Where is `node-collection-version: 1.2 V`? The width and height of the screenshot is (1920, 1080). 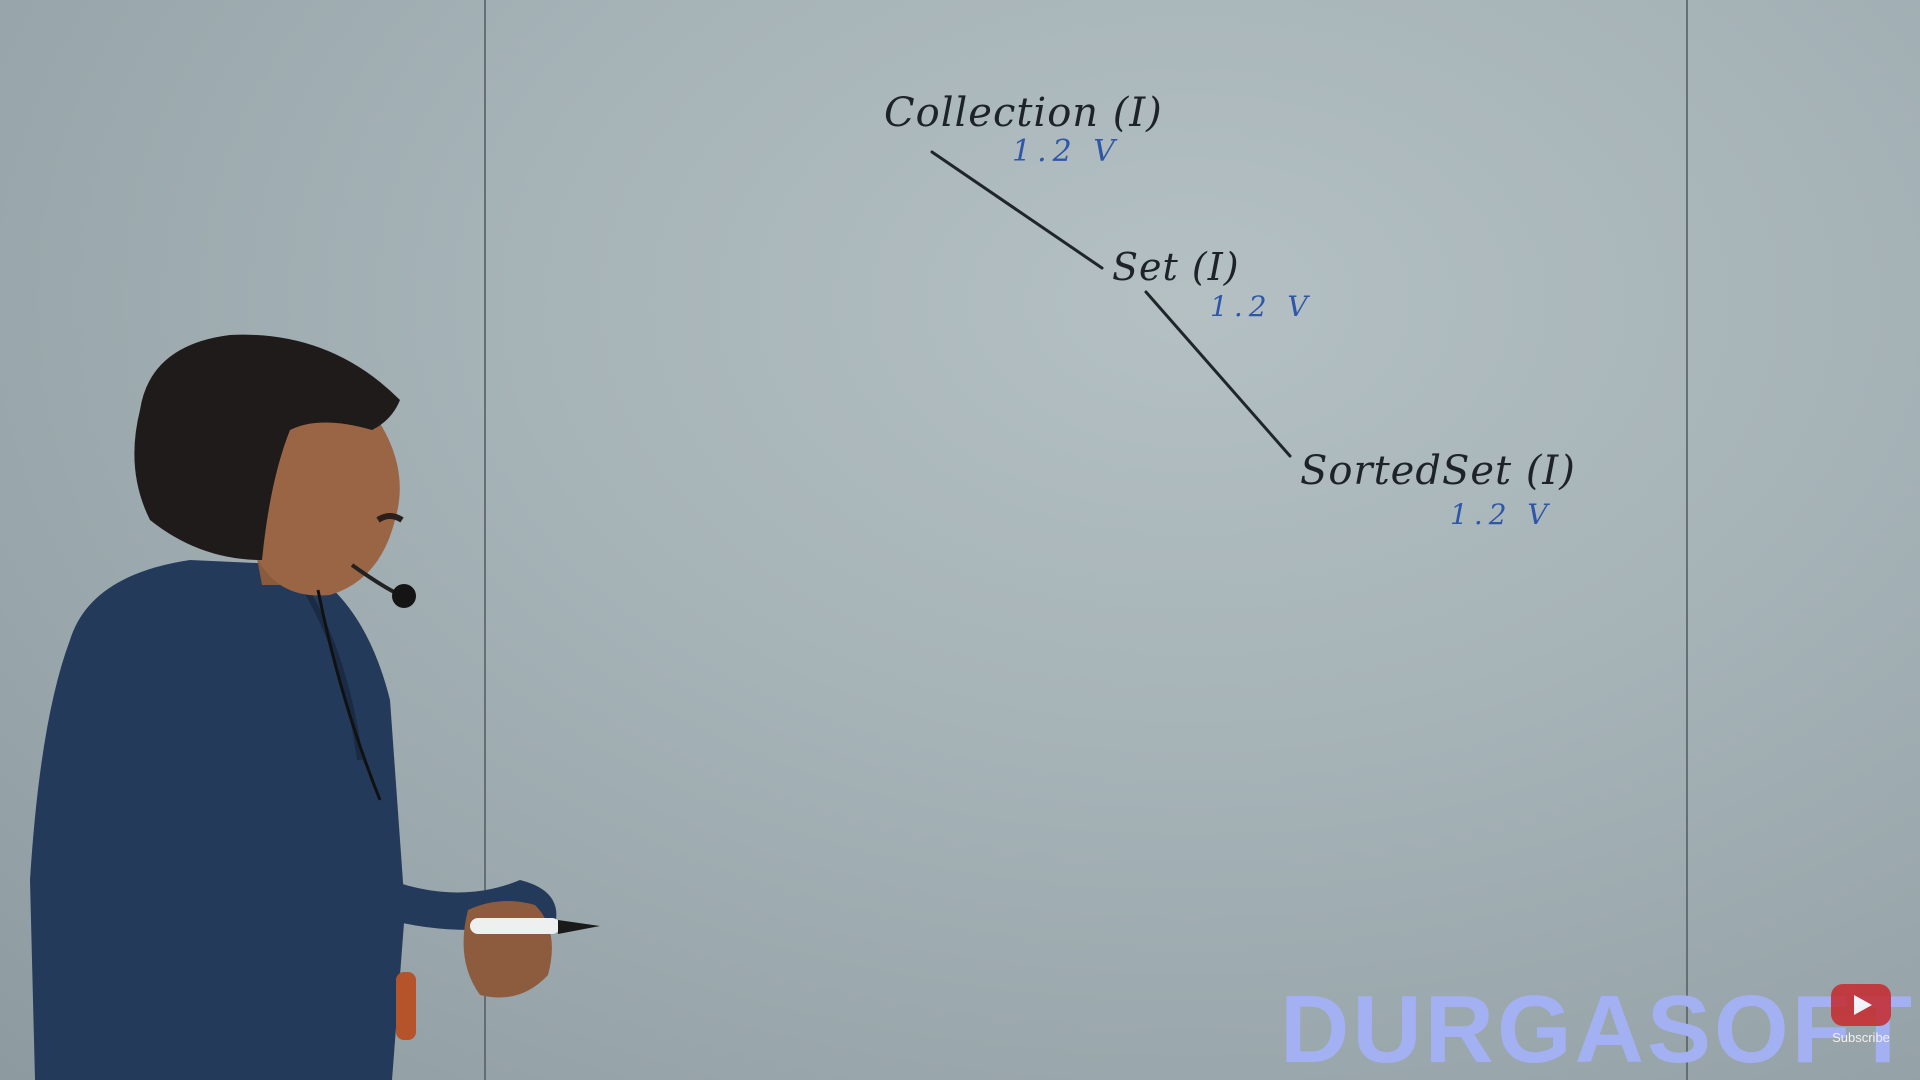
node-collection-version: 1.2 V is located at coordinates (1066, 151).